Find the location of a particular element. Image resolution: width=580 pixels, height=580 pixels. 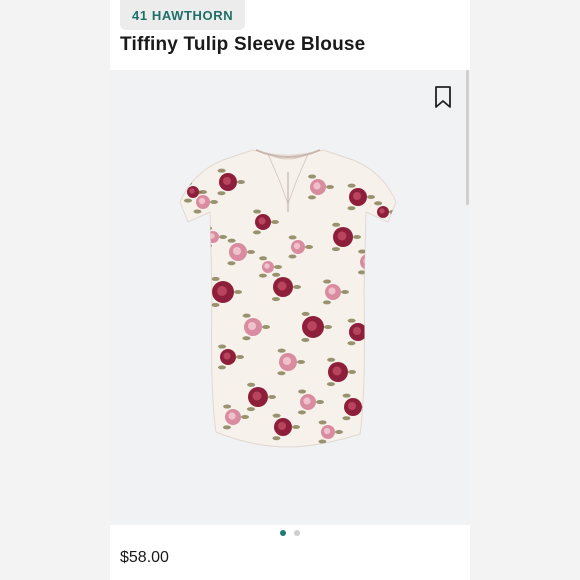

product-header: 41 HAWTHORN Tiffiny Tulip Sleeve Blouse is located at coordinates (290, 35).